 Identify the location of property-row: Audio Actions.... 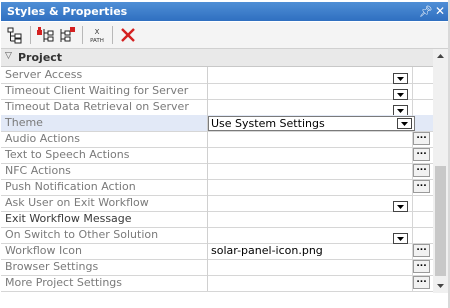
(217, 139).